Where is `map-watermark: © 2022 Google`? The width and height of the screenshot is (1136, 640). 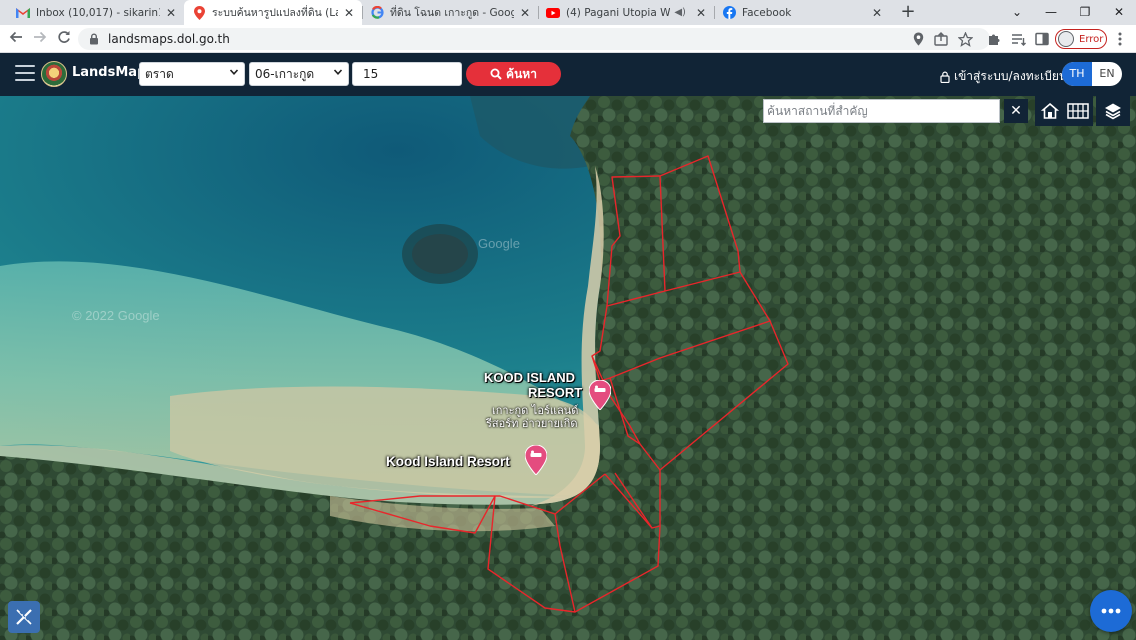 map-watermark: © 2022 Google is located at coordinates (116, 315).